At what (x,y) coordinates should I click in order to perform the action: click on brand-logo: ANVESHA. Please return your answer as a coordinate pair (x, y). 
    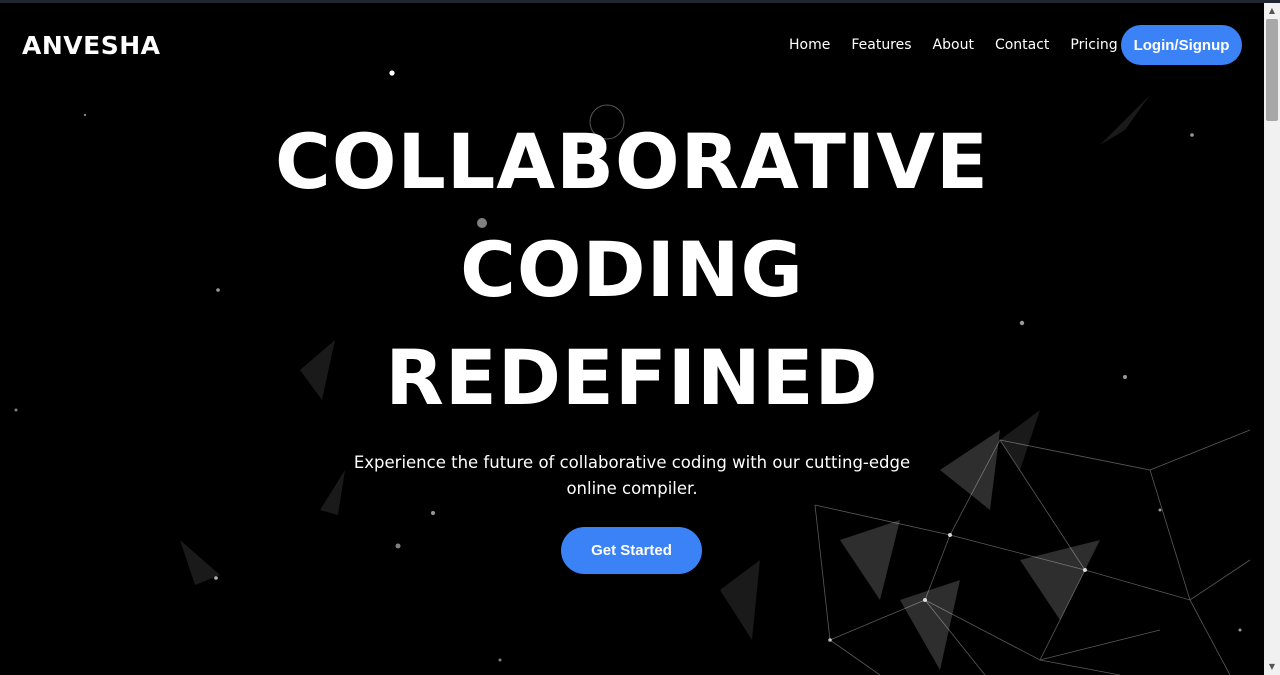
    Looking at the image, I should click on (91, 45).